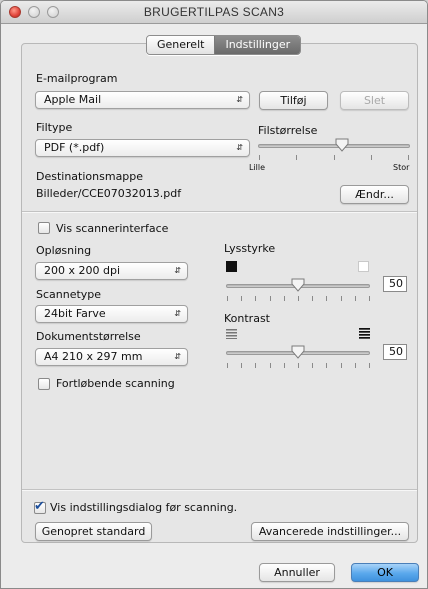 This screenshot has width=428, height=589. I want to click on docsize-value: A4 210 x 297 mm, so click(93, 356).